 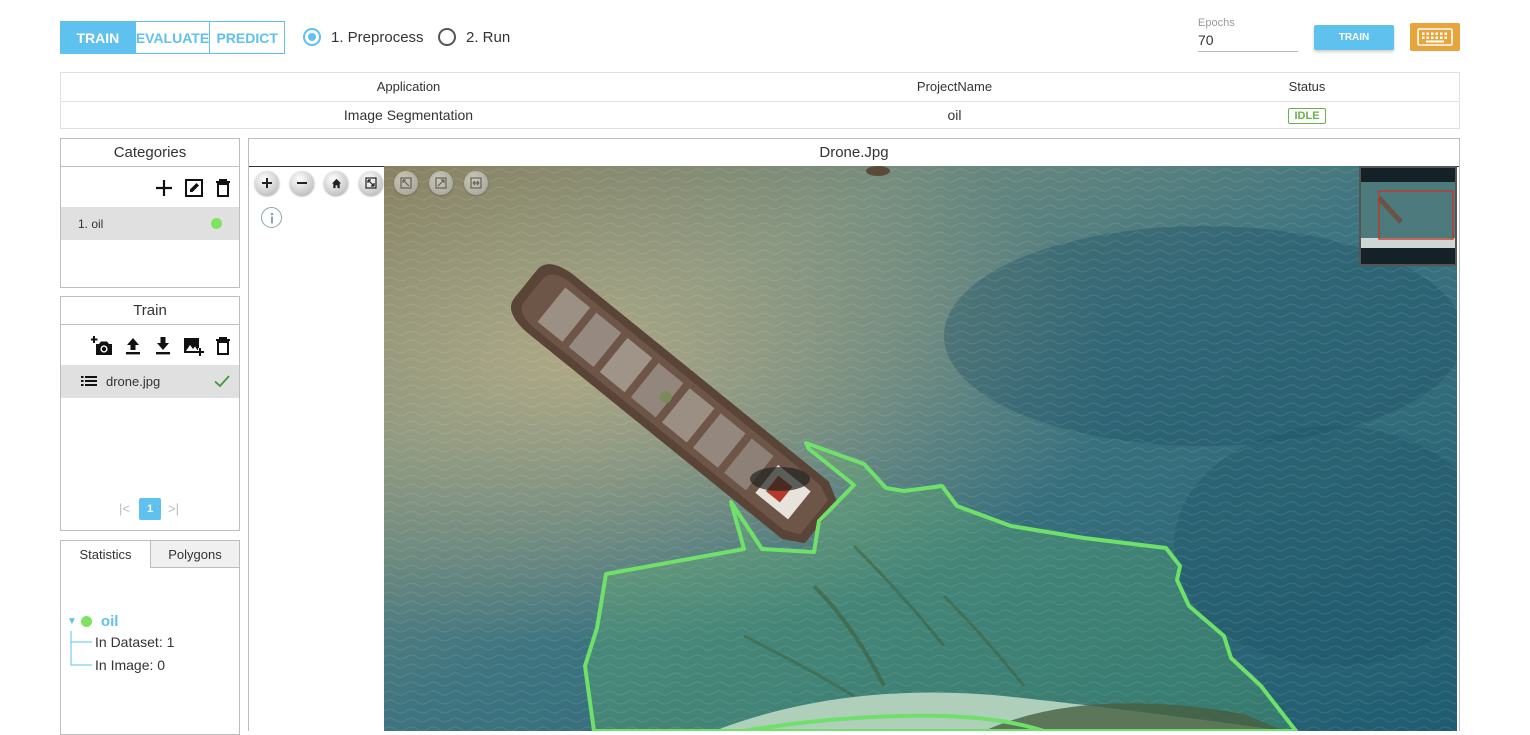 What do you see at coordinates (193, 346) in the screenshot?
I see `add-image-icon` at bounding box center [193, 346].